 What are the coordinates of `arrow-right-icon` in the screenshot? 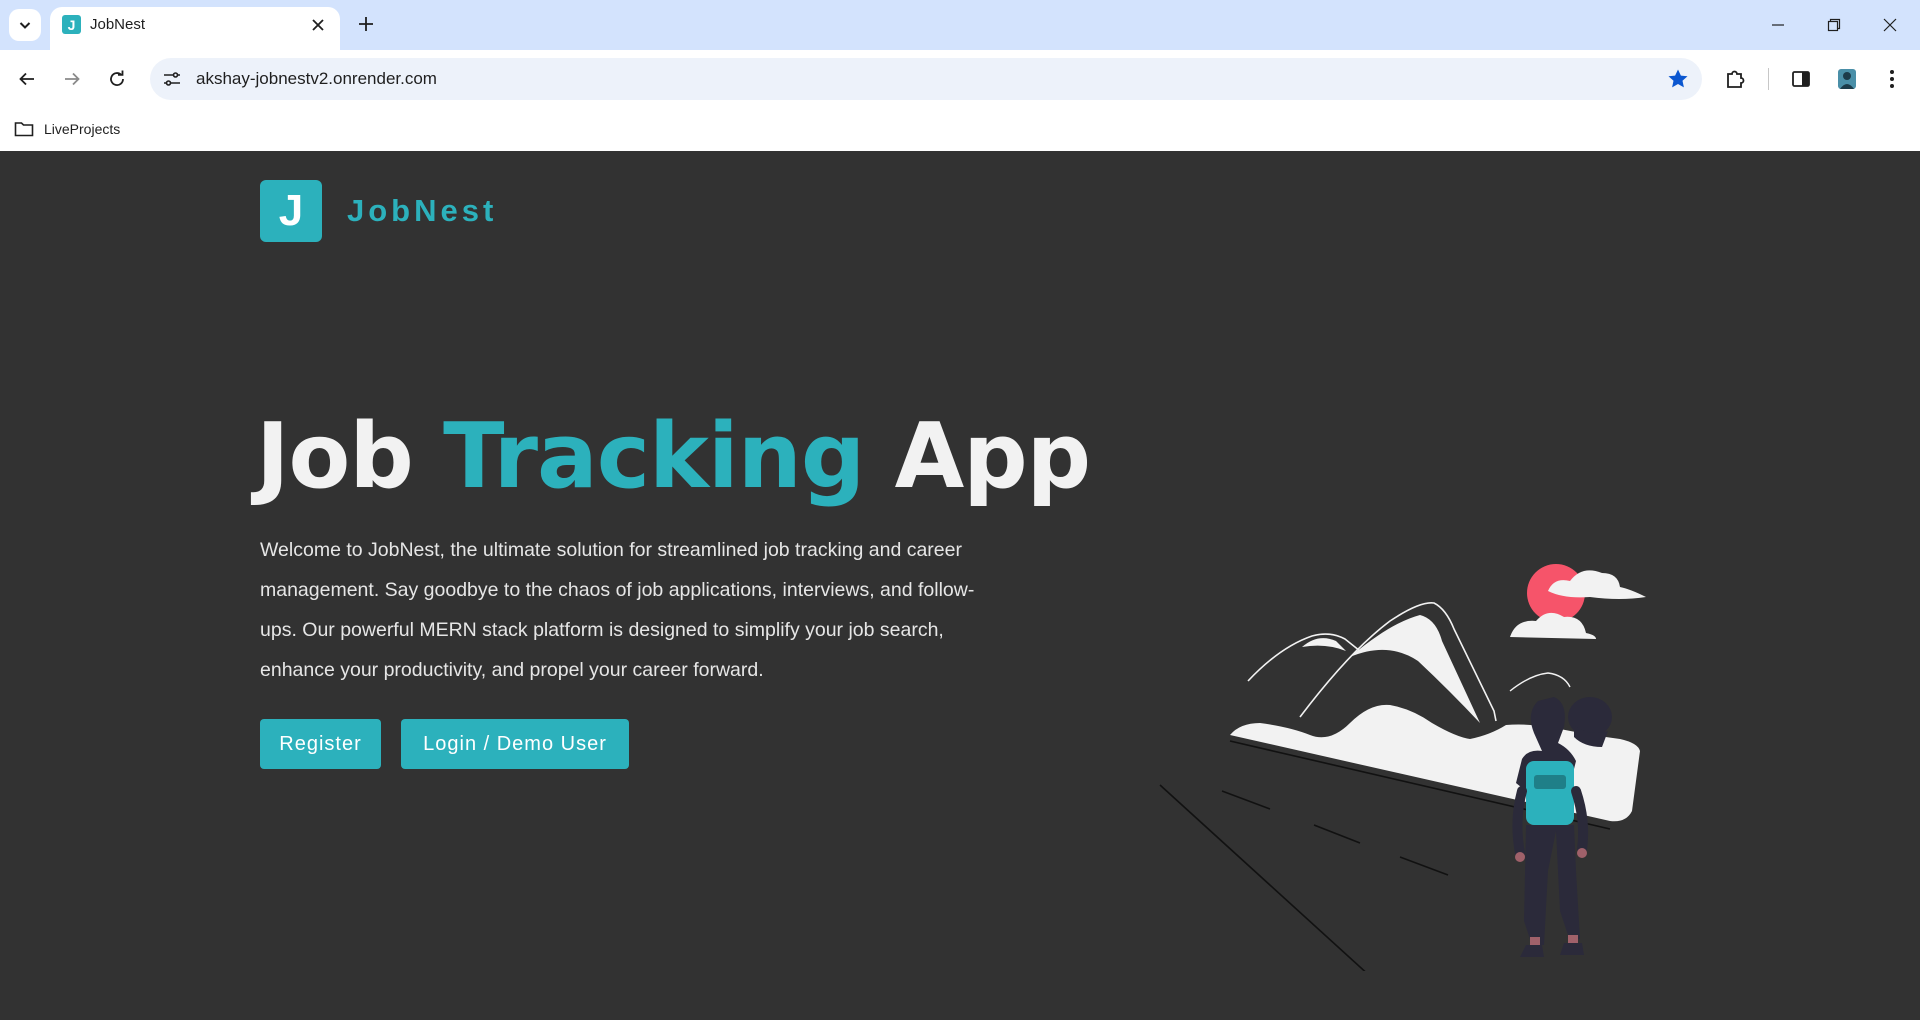 It's located at (72, 79).